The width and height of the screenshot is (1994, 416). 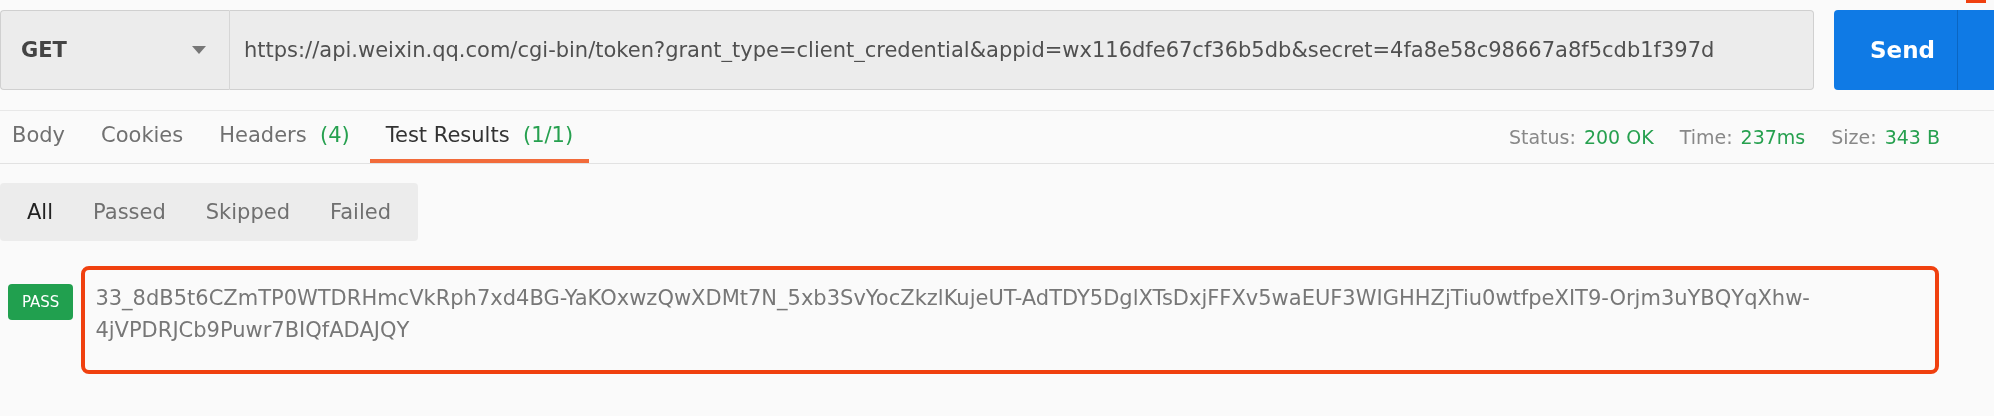 What do you see at coordinates (479, 137) in the screenshot?
I see `response-tab: Test Results (1/1)` at bounding box center [479, 137].